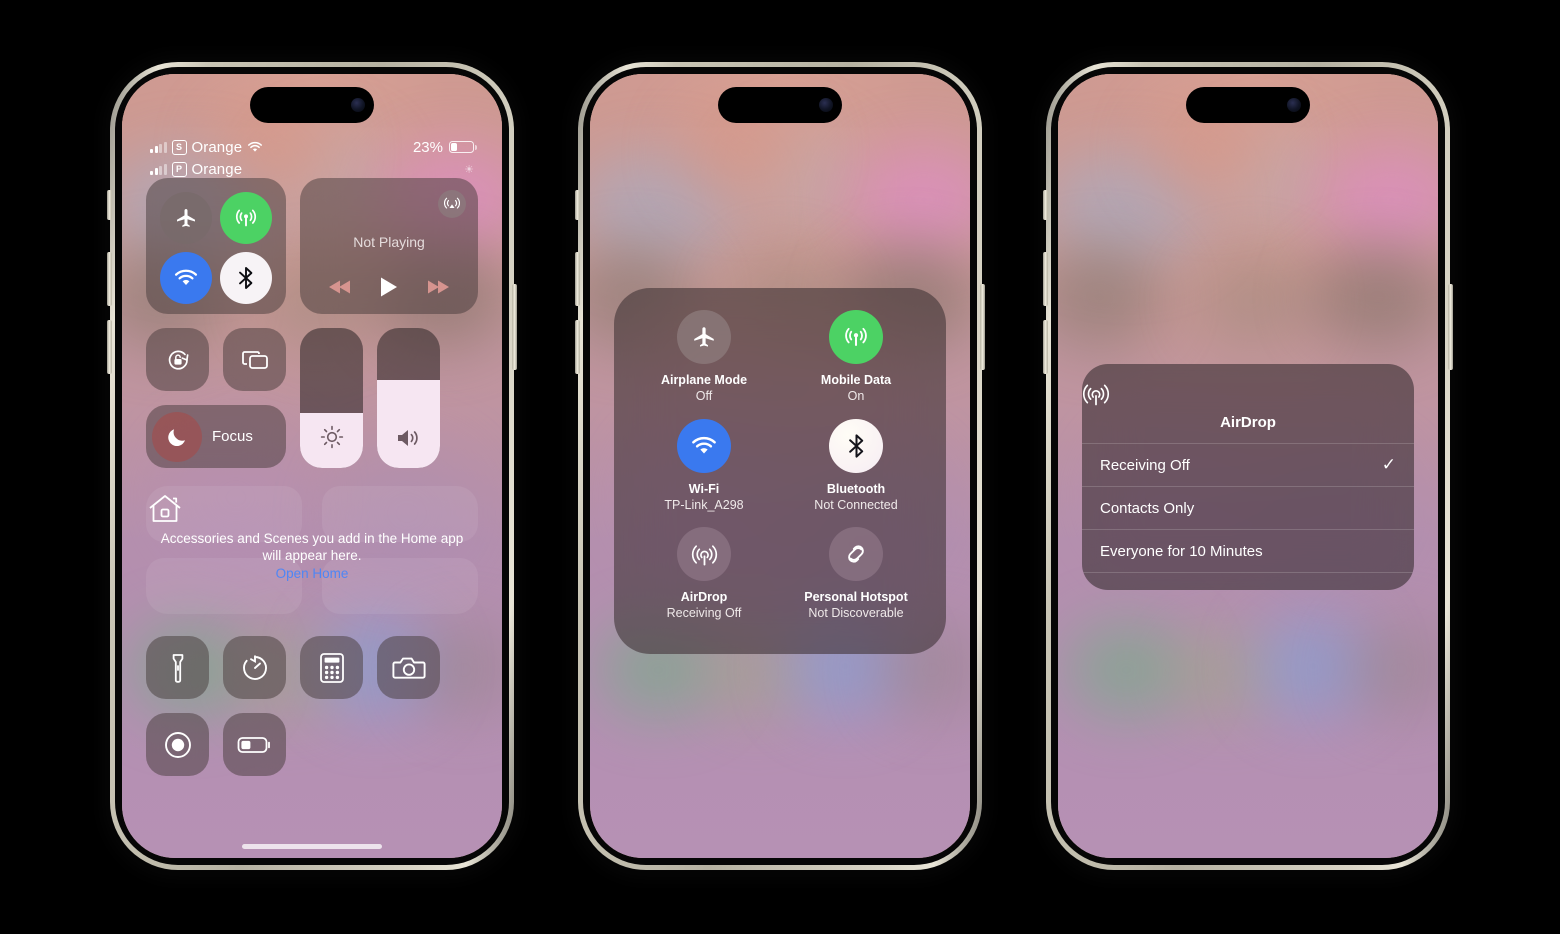 This screenshot has height=934, width=1560. I want to click on airdrop-option-label: Receiving Off, so click(1145, 465).